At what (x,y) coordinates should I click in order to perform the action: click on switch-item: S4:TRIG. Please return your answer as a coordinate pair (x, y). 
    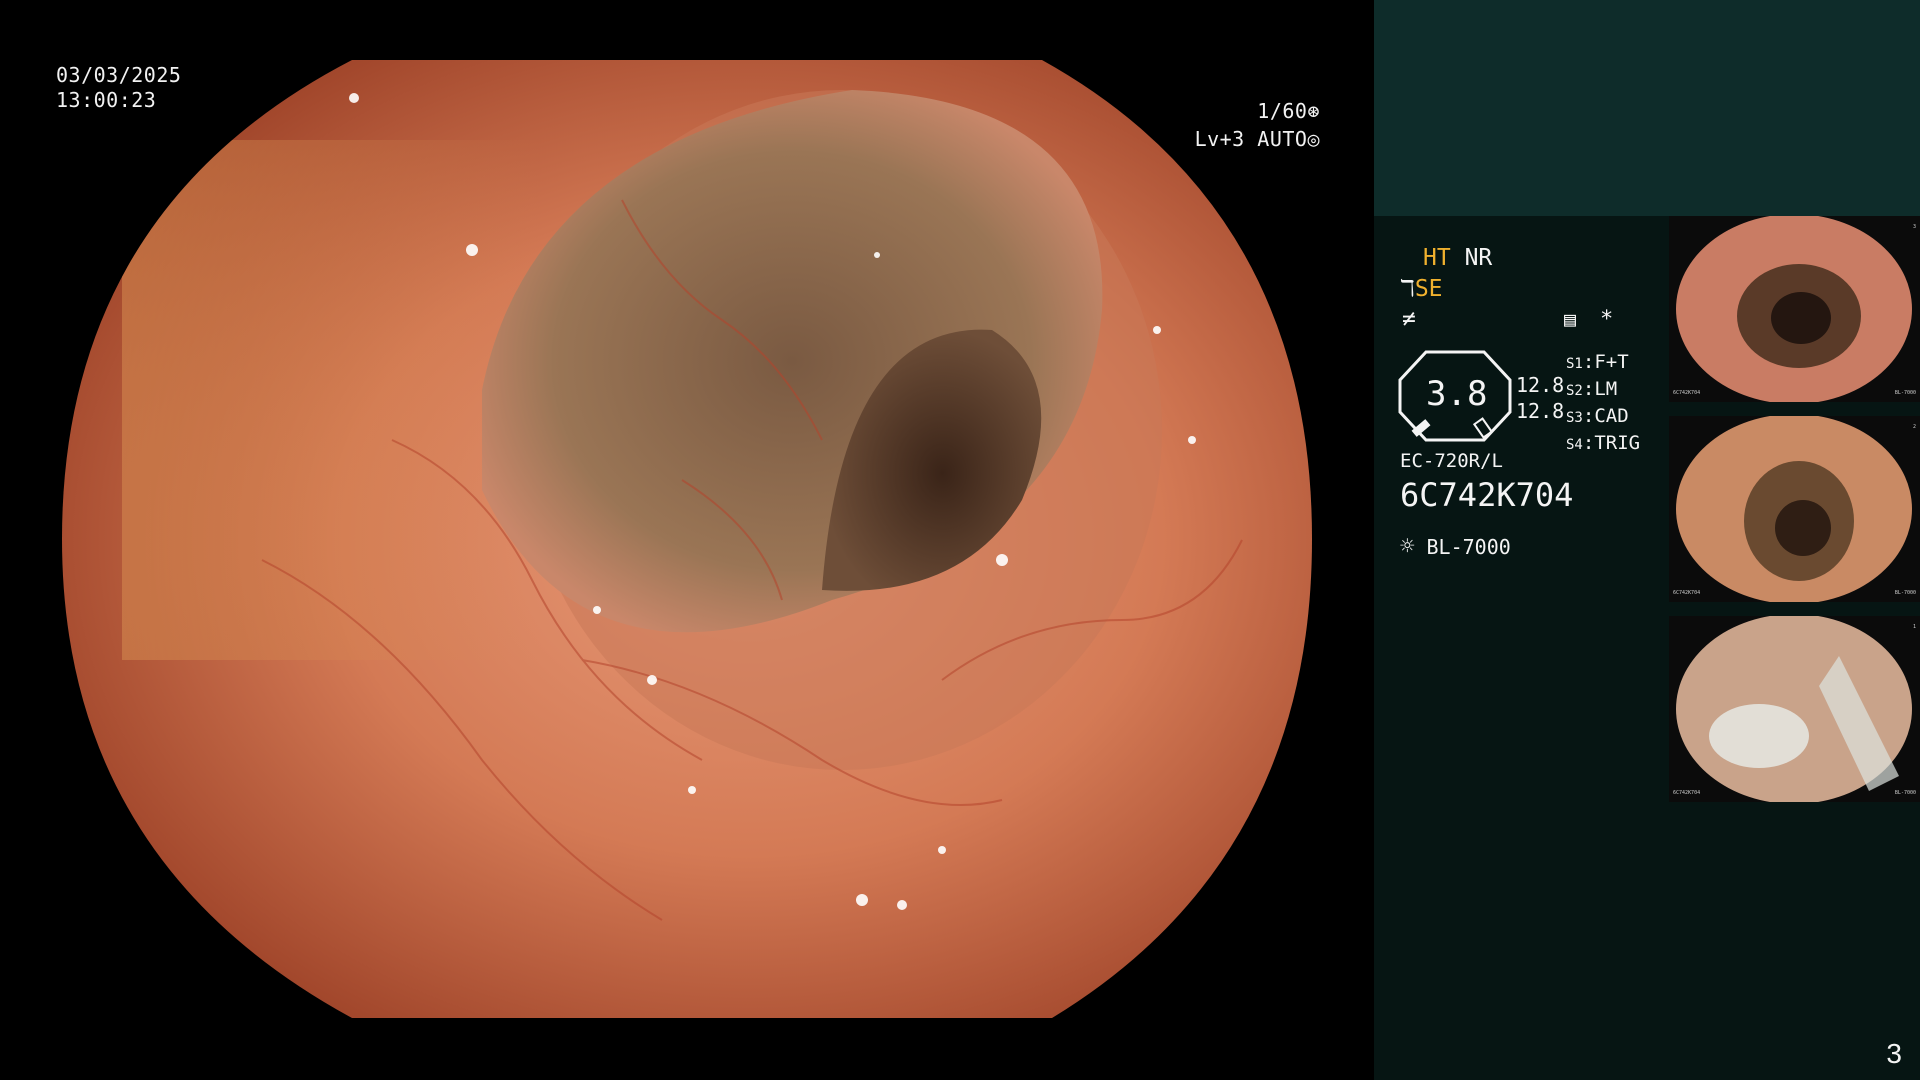
    Looking at the image, I should click on (1603, 443).